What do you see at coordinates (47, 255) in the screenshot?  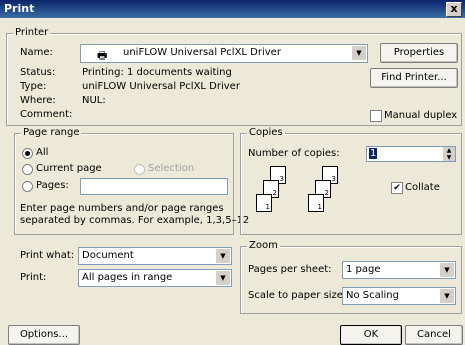 I see `print-what-label: Print what:` at bounding box center [47, 255].